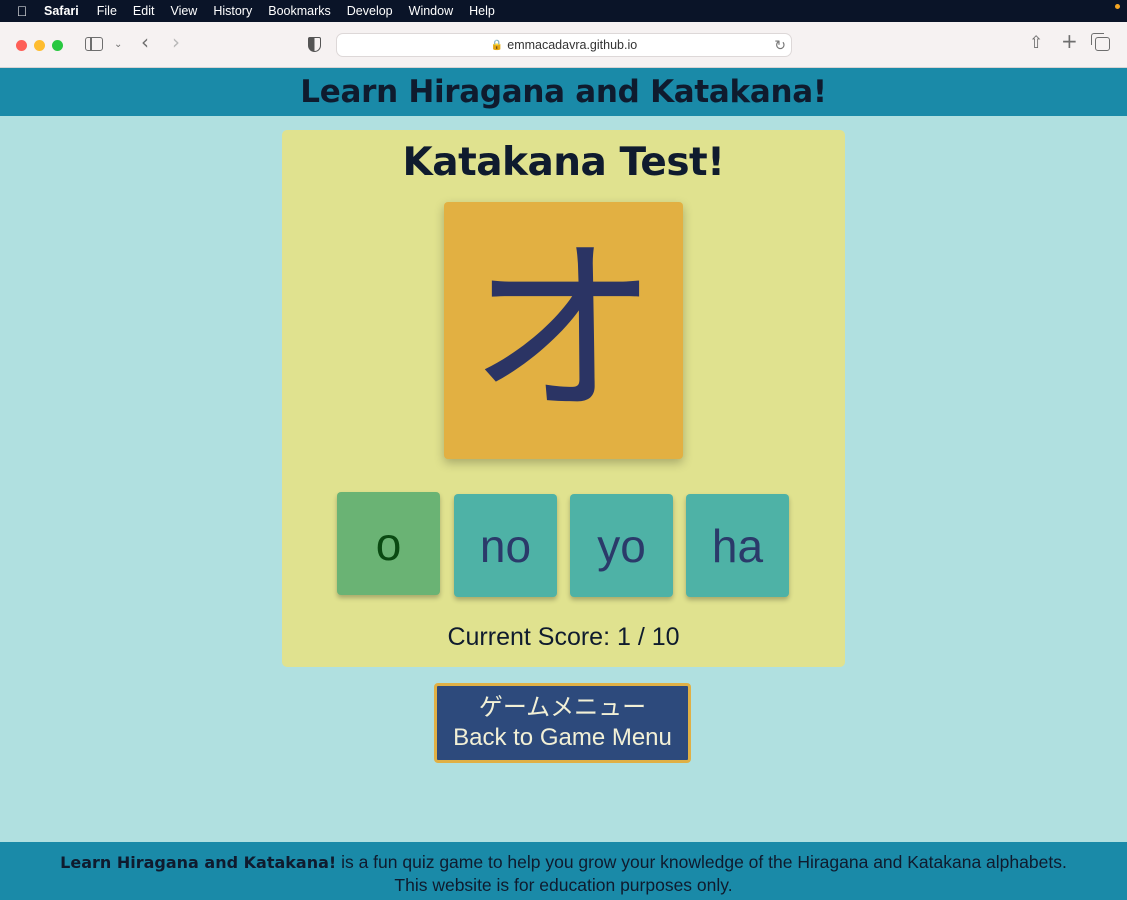  I want to click on forward-arrow-icon: ›, so click(176, 42).